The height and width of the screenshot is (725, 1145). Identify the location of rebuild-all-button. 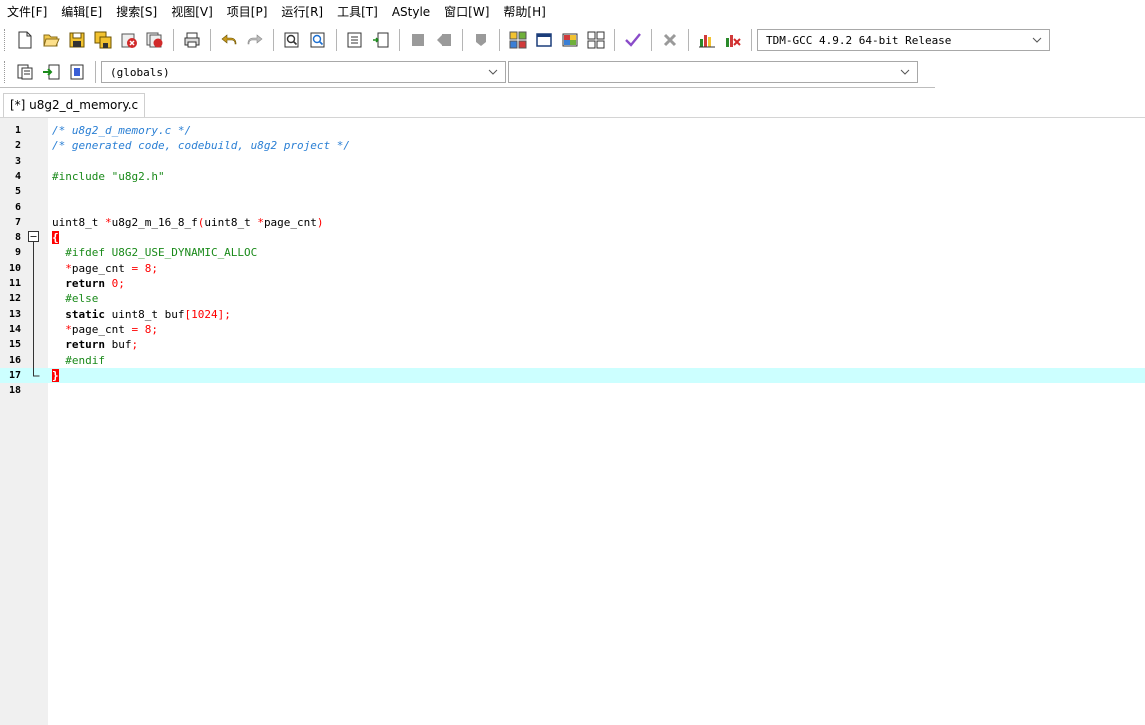
(596, 40).